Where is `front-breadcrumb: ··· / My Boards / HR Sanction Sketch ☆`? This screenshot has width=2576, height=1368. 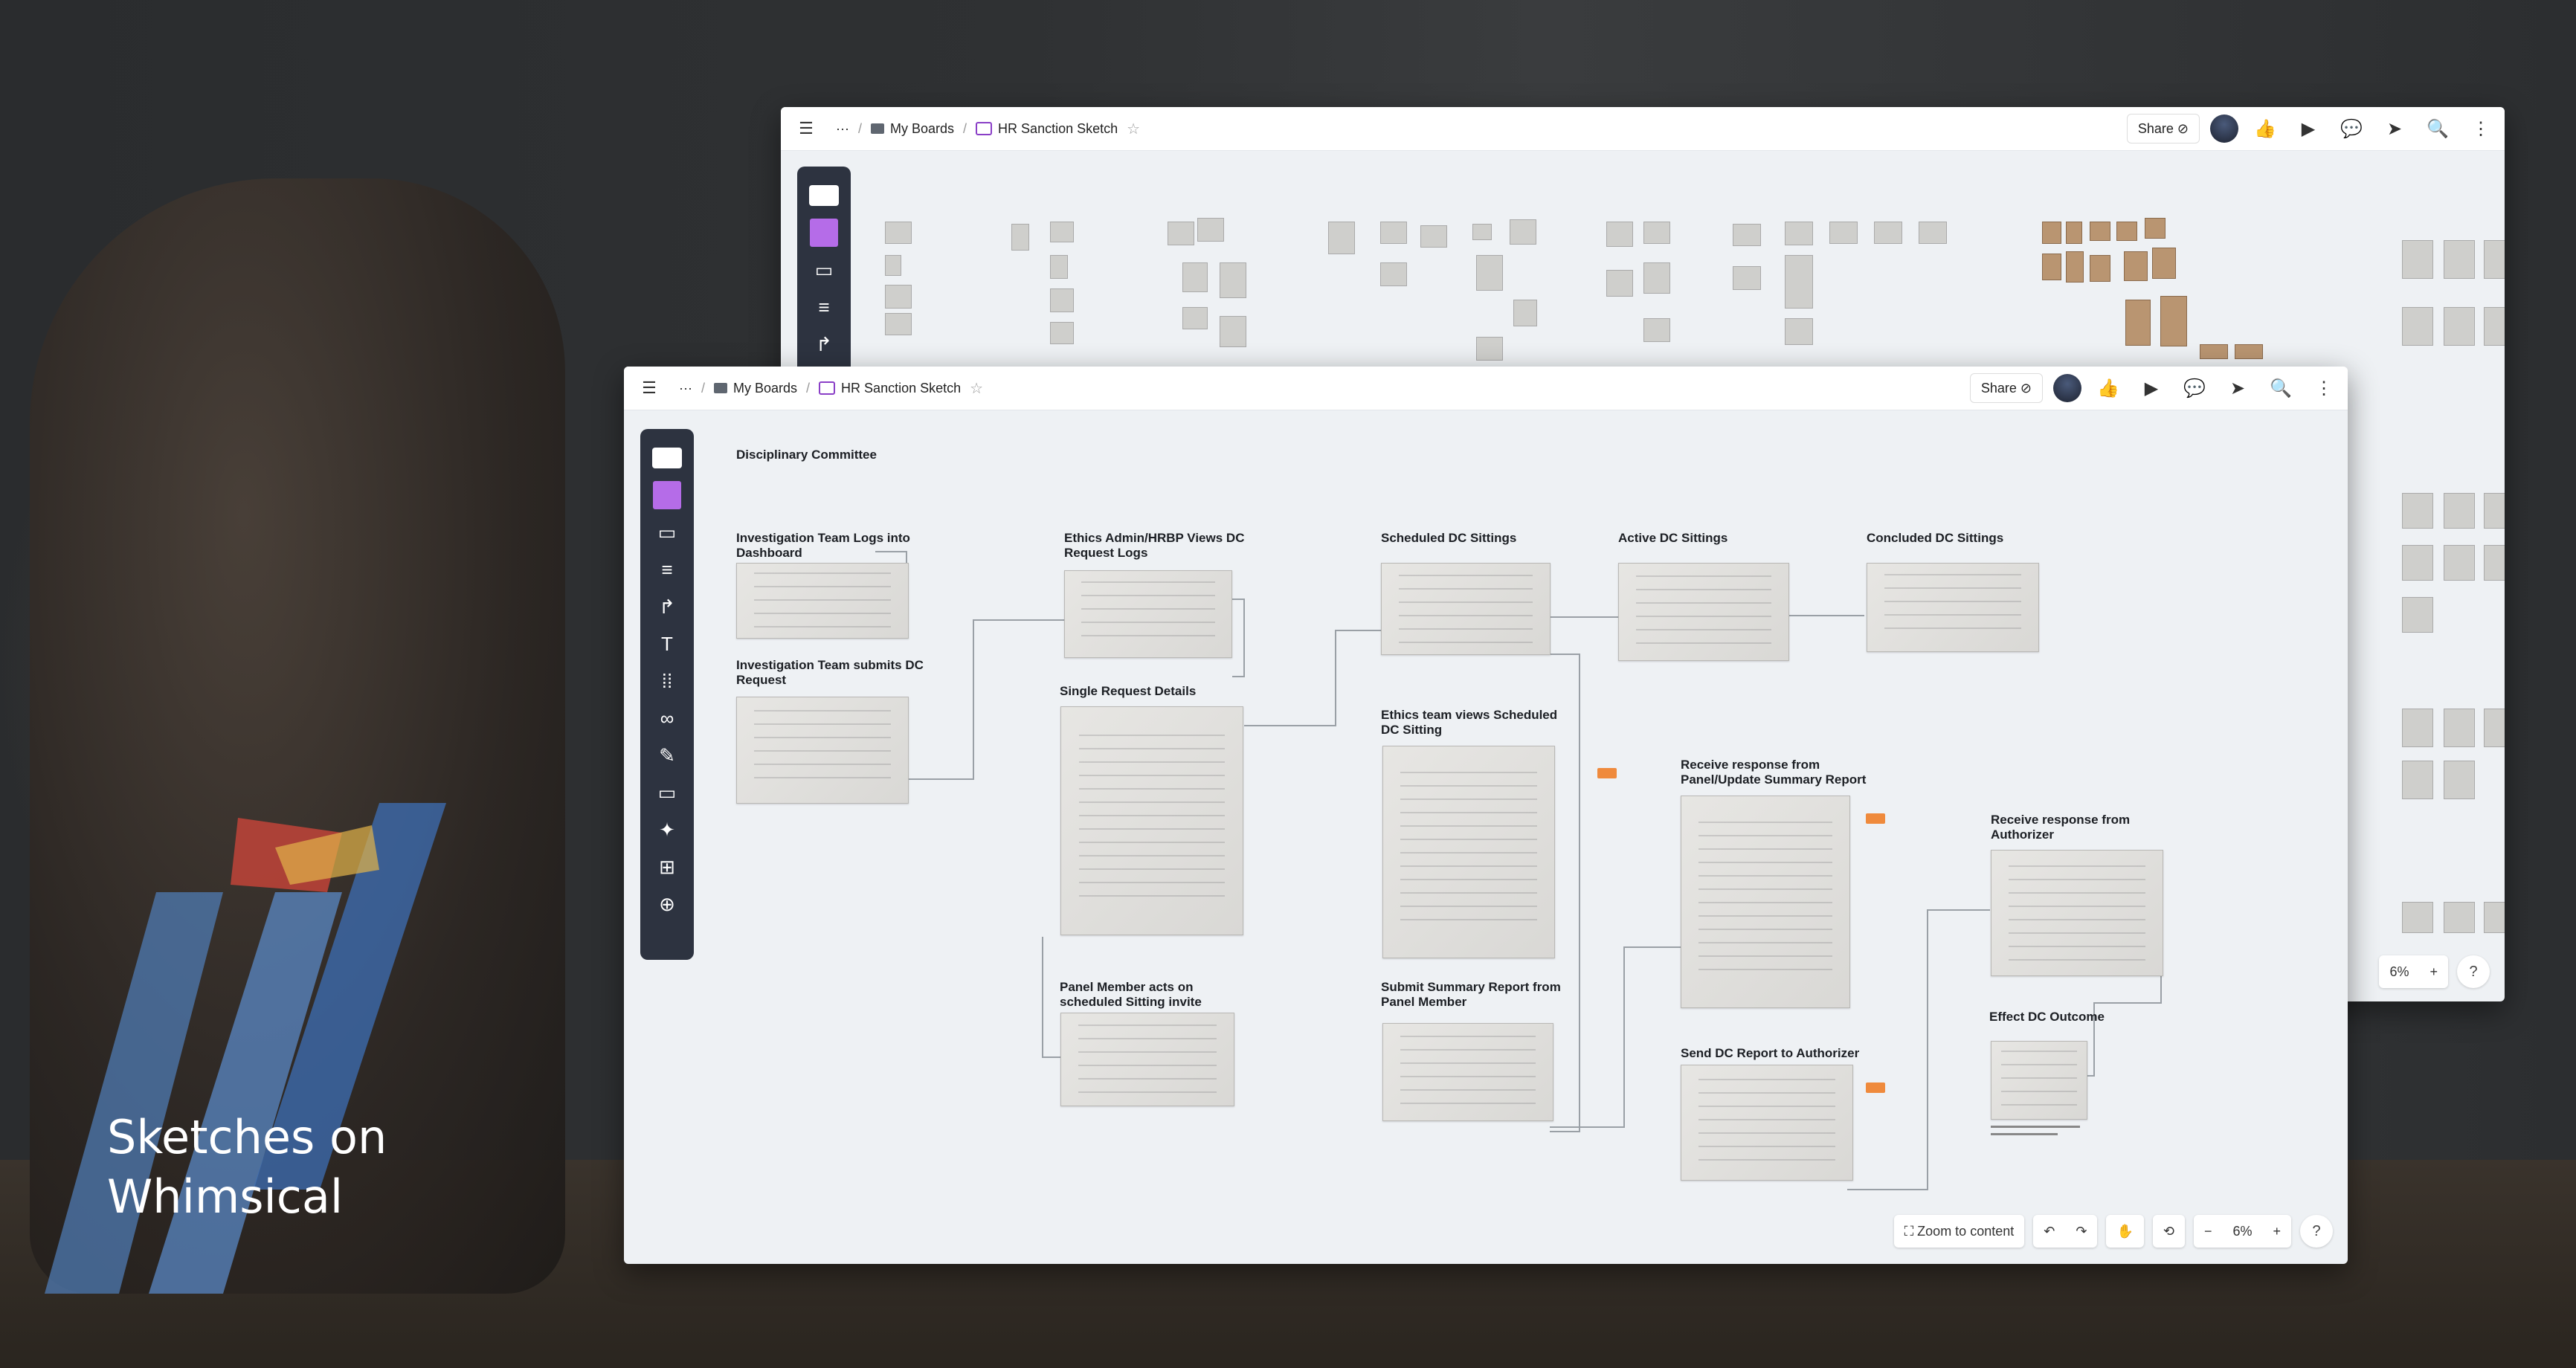
front-breadcrumb: ··· / My Boards / HR Sanction Sketch ☆ is located at coordinates (831, 389).